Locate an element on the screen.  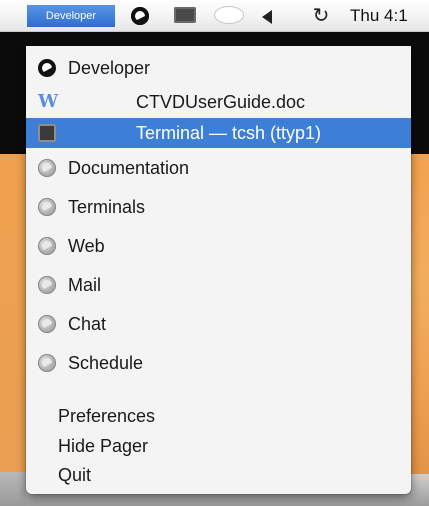
menu-item-chat: Chat is located at coordinates (218, 324).